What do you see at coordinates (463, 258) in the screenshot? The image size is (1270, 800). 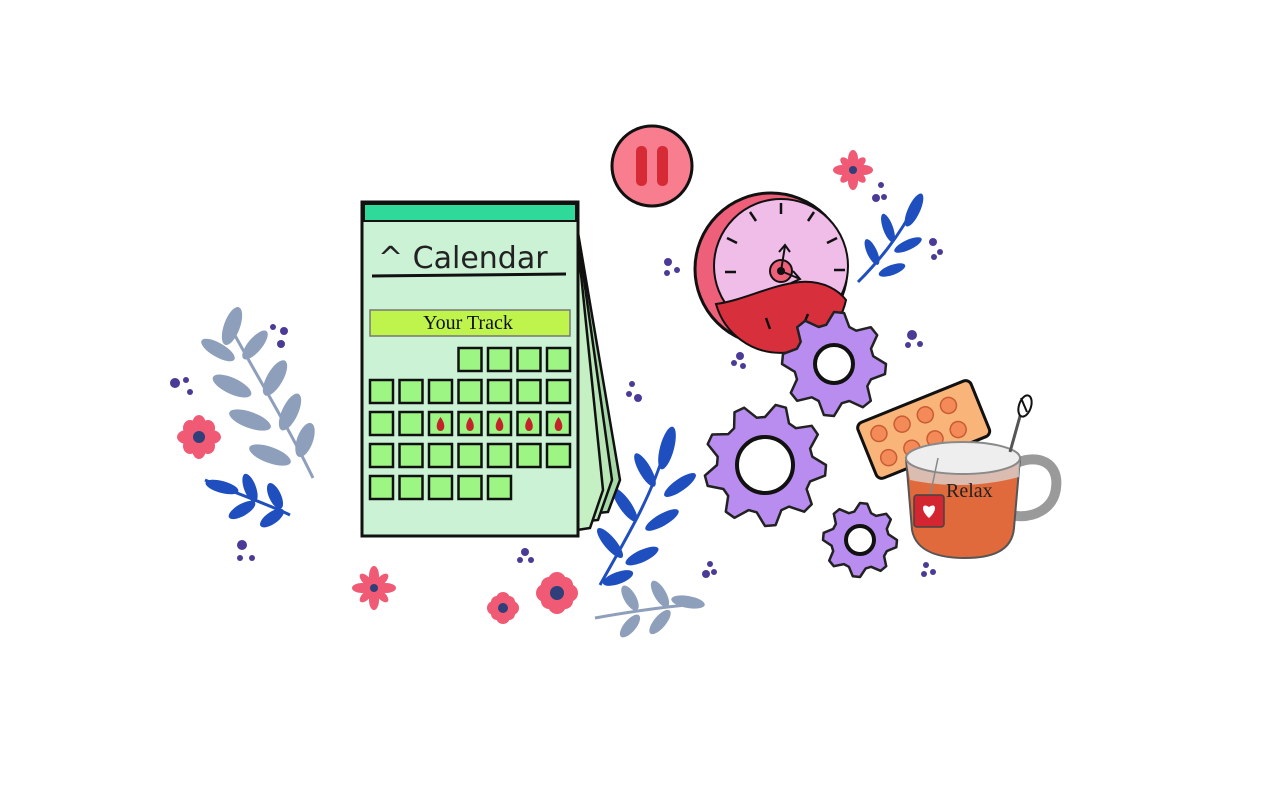 I see `calendar-title: ^ Calendar` at bounding box center [463, 258].